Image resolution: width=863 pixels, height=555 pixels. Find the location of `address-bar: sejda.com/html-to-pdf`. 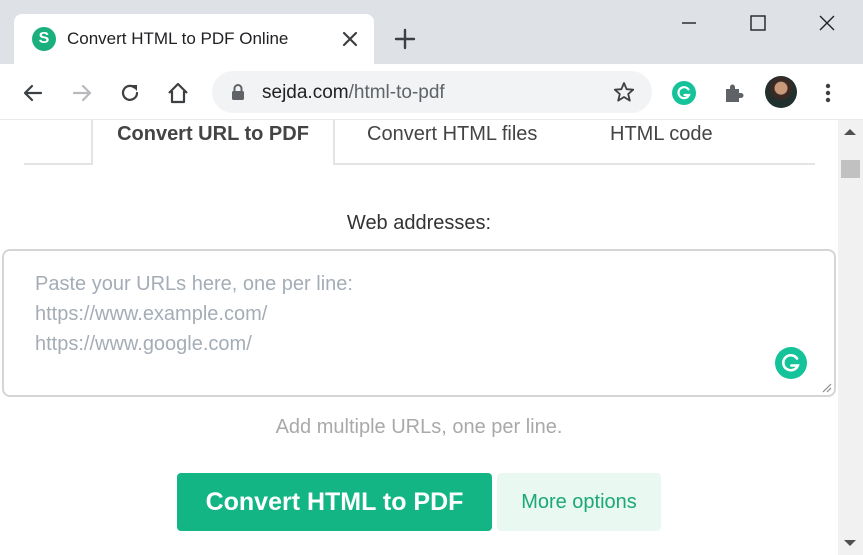

address-bar: sejda.com/html-to-pdf is located at coordinates (432, 92).